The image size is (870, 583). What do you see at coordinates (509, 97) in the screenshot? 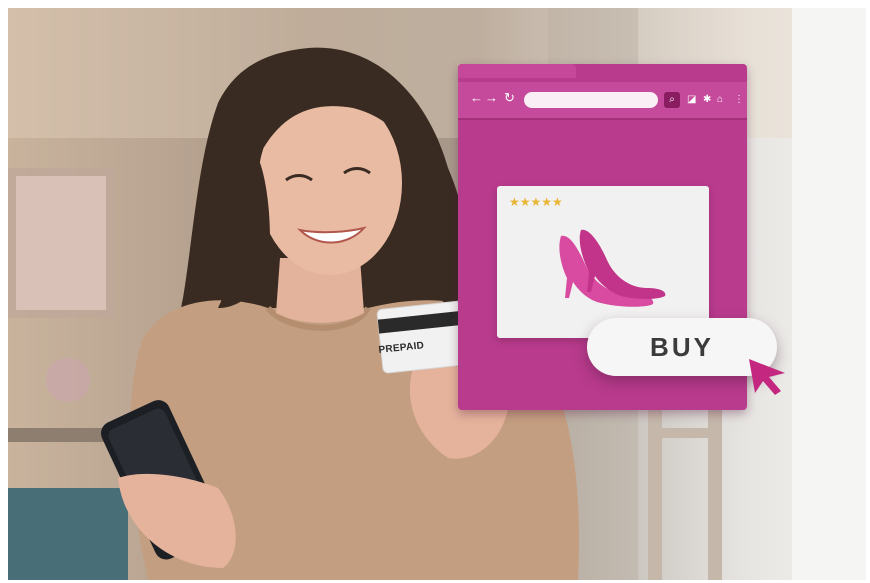
I see `reload-icon: ↻` at bounding box center [509, 97].